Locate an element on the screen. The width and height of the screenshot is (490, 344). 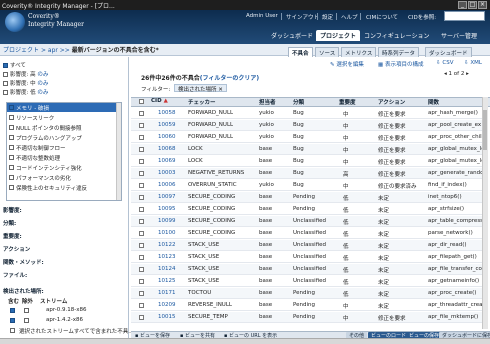
list-item: 不適切な制御フロー is located at coordinates (37, 147).